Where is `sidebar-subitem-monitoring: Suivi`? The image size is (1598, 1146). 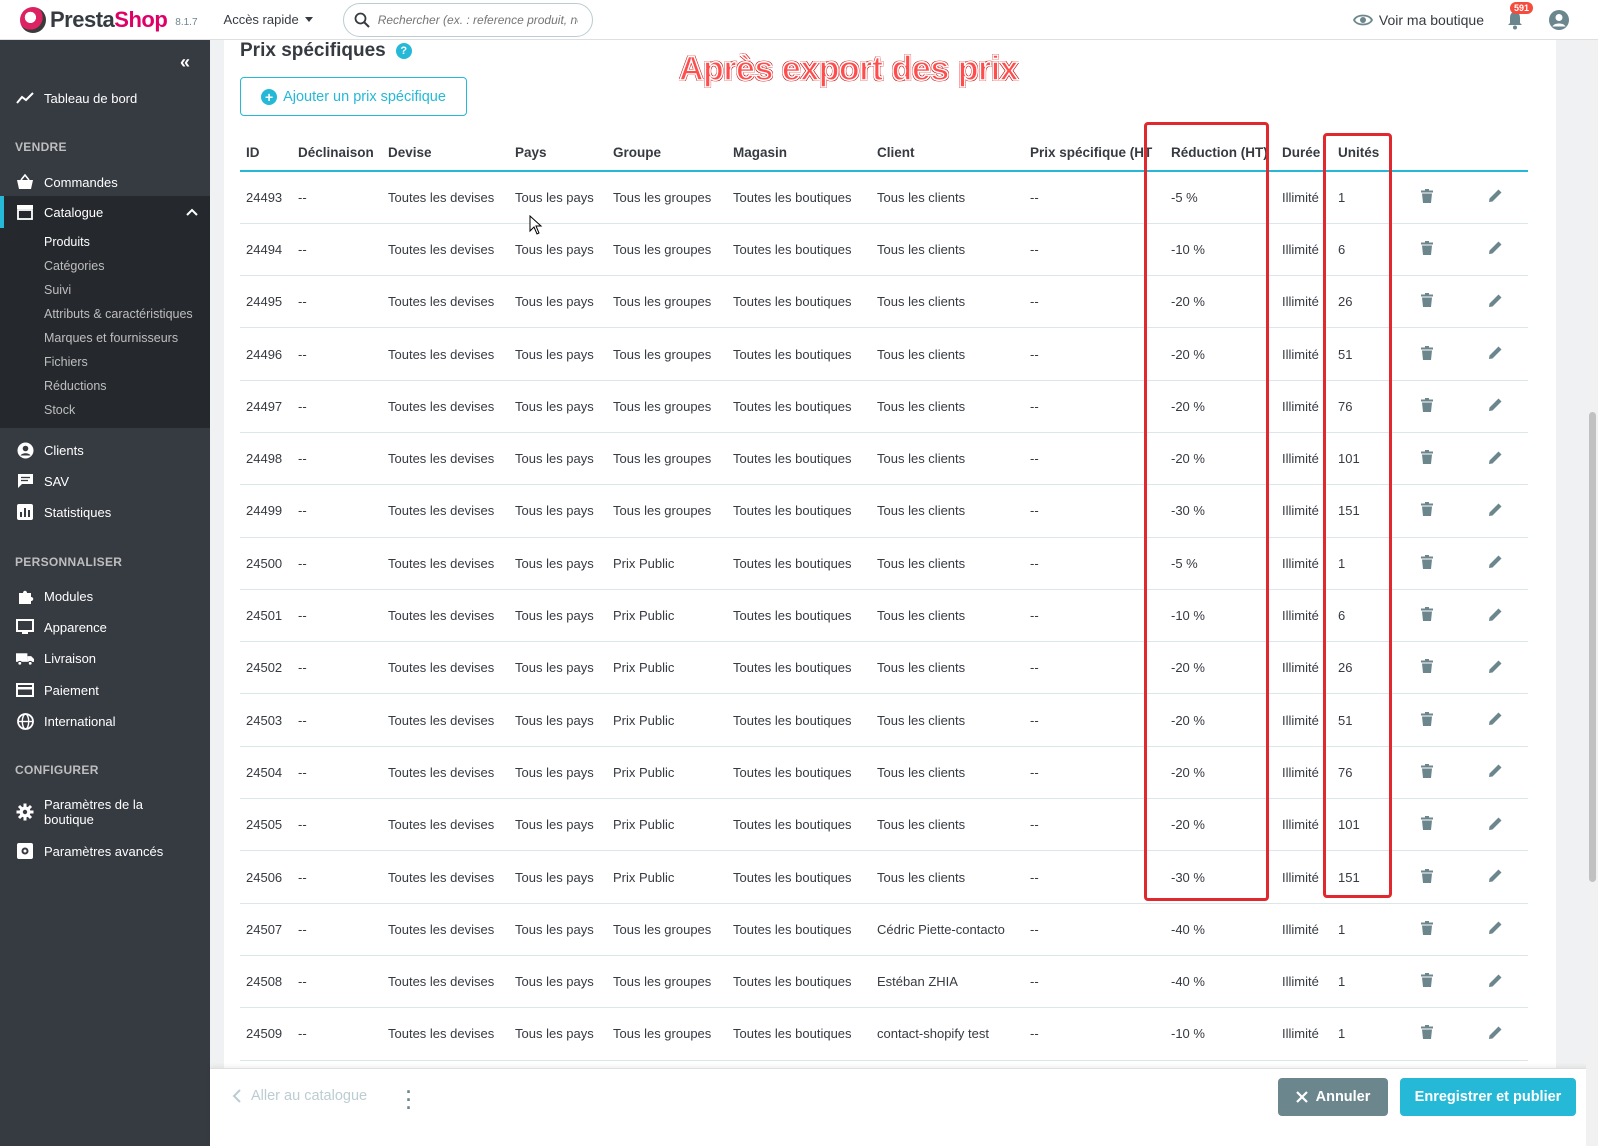
sidebar-subitem-monitoring: Suivi is located at coordinates (57, 290).